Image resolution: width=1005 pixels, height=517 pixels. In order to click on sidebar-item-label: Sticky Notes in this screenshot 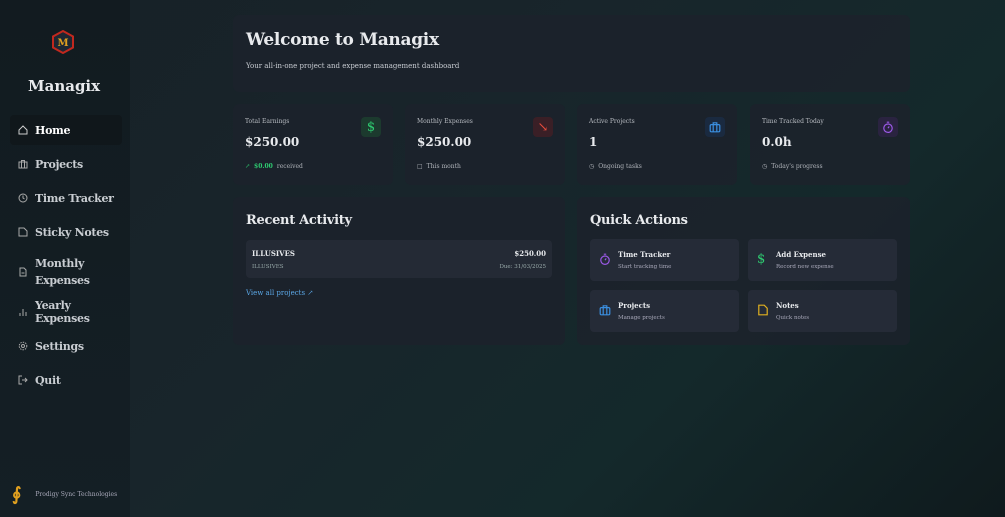, I will do `click(72, 232)`.